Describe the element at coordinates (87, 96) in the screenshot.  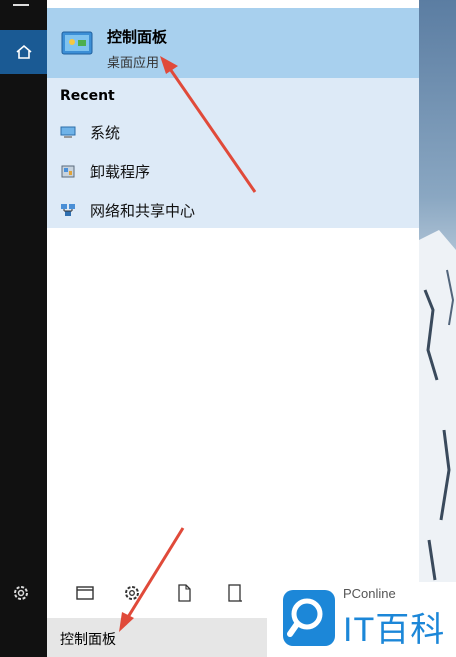
I see `recent-heading: Recent` at that location.